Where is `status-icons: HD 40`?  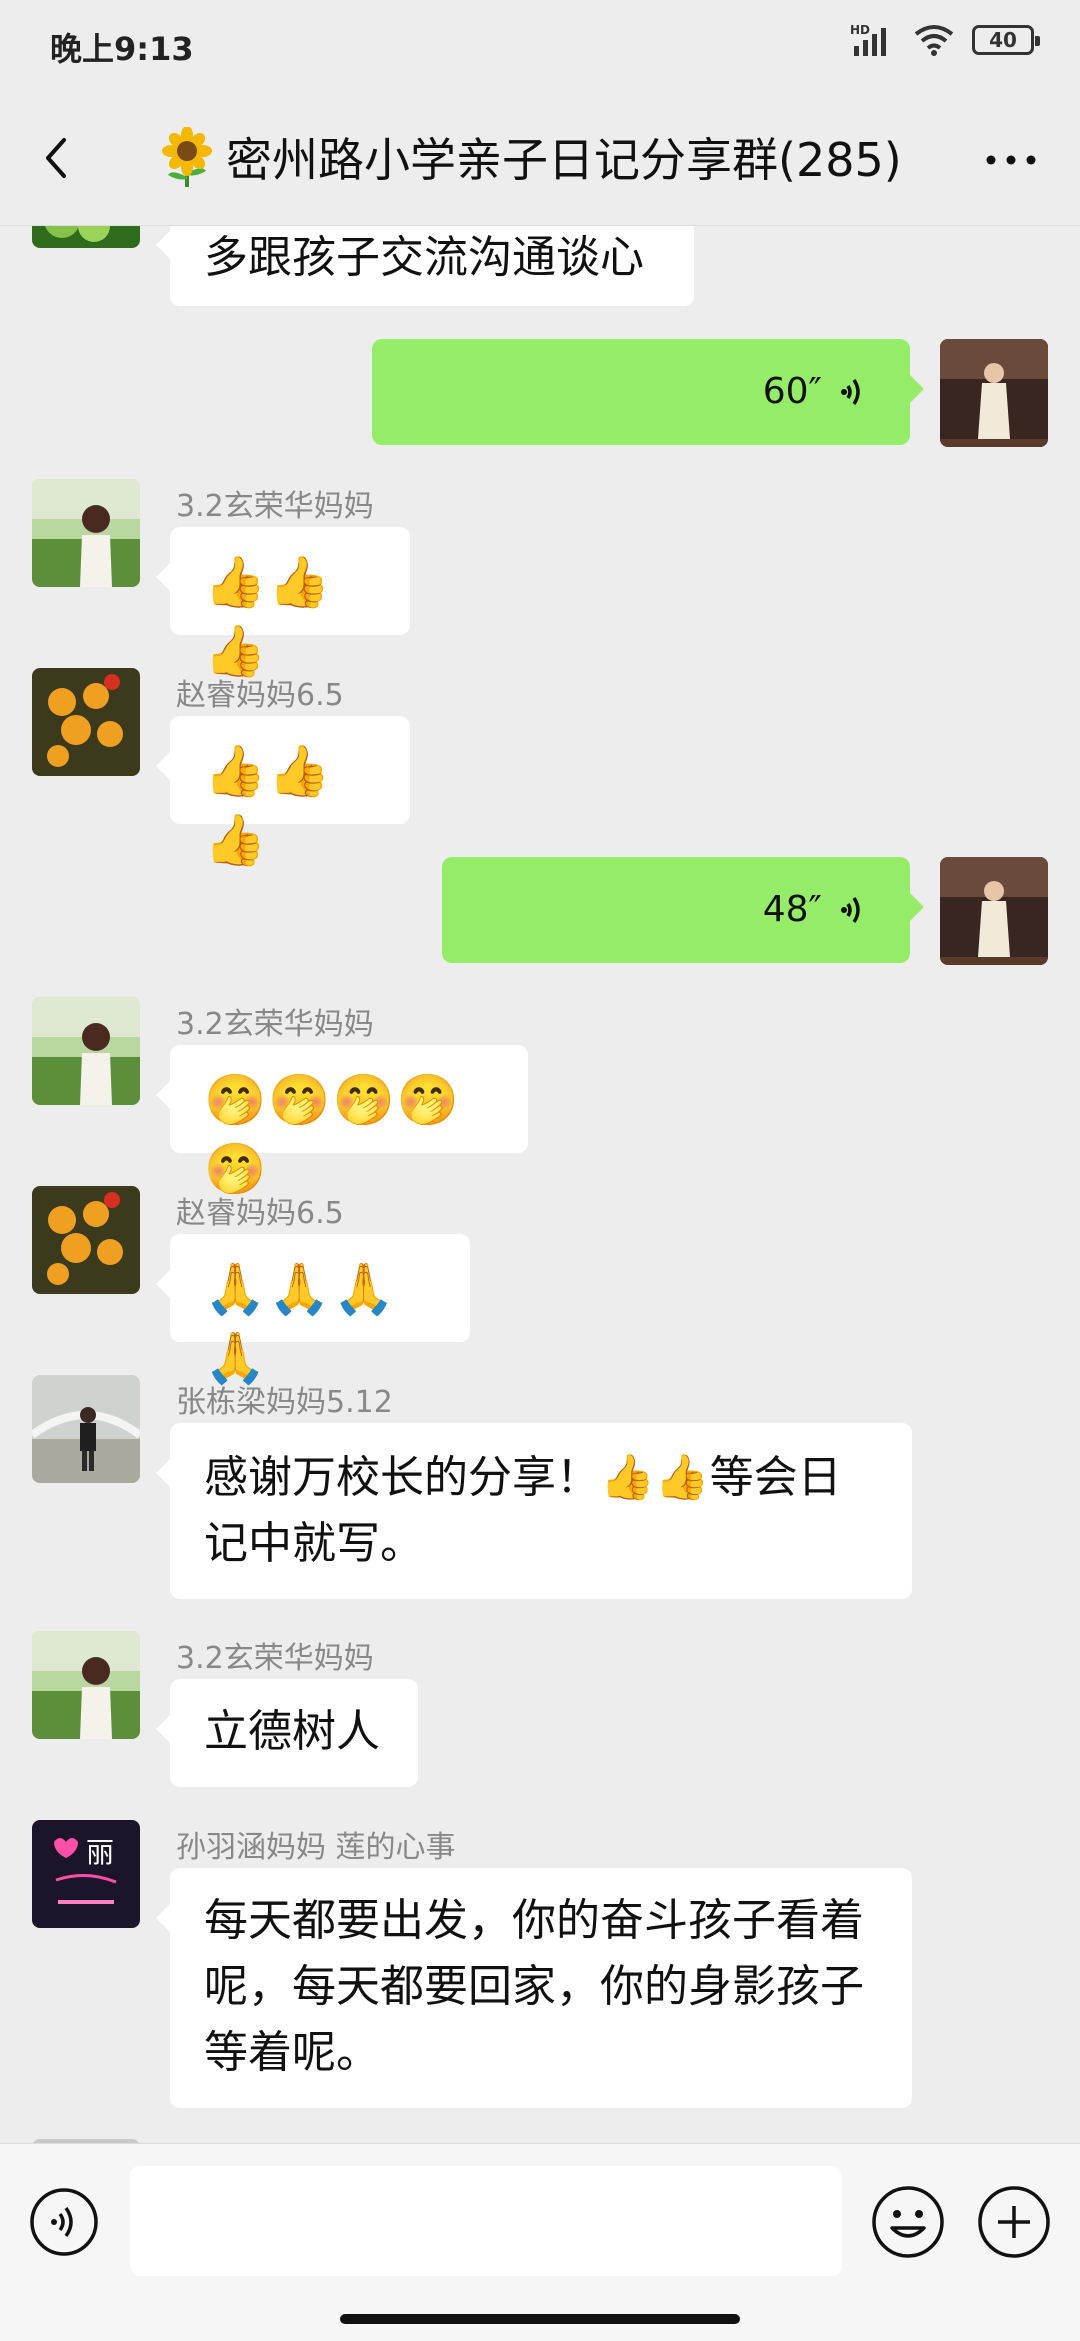 status-icons: HD 40 is located at coordinates (945, 40).